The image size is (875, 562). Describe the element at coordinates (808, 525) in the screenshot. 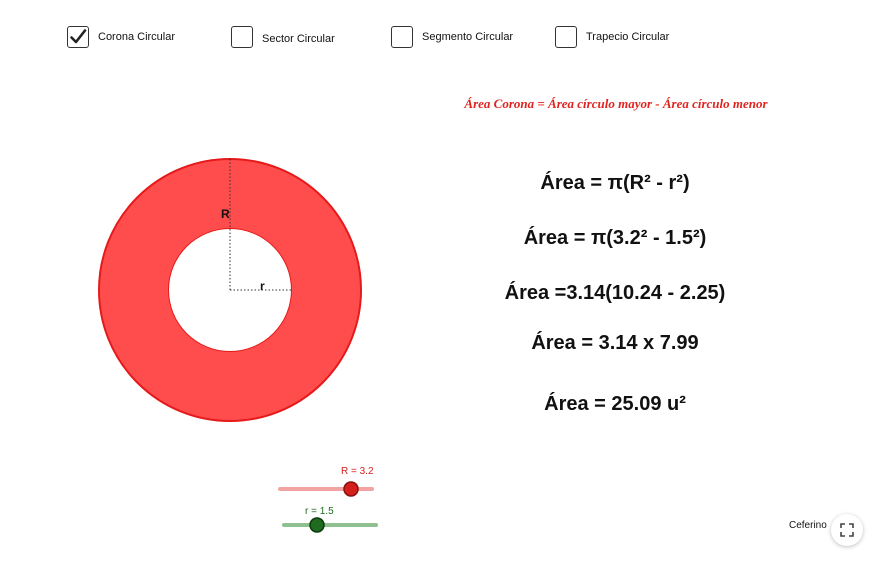

I see `author-label: Ceferino` at that location.